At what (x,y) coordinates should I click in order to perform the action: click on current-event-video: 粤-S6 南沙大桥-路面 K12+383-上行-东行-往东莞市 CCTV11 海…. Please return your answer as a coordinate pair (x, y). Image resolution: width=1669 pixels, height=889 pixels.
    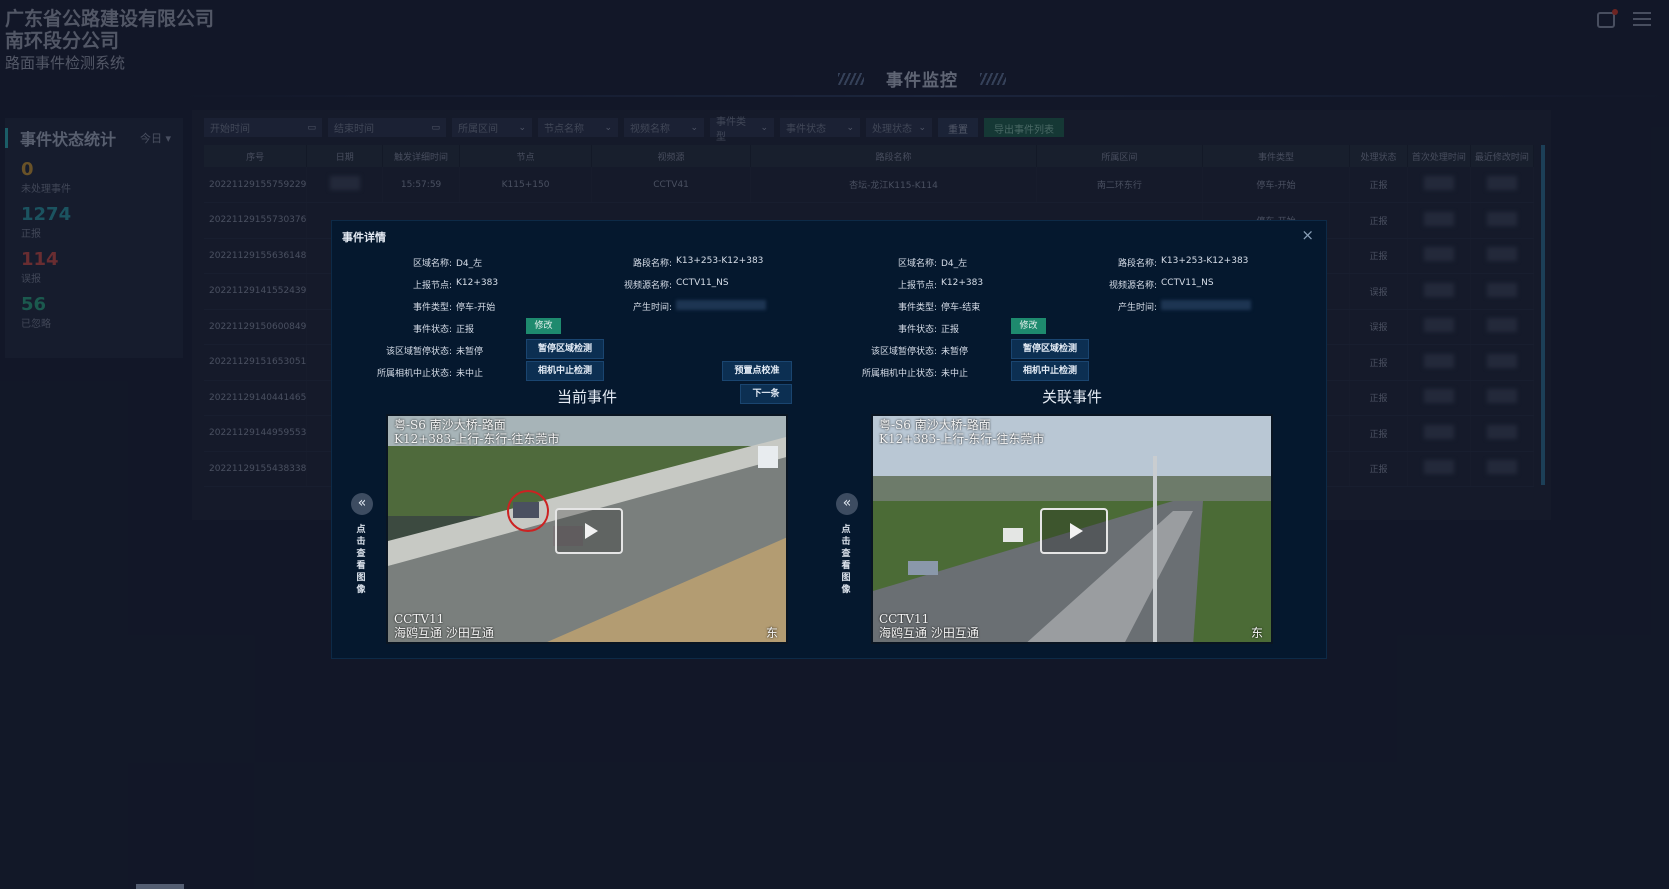
    Looking at the image, I should click on (587, 529).